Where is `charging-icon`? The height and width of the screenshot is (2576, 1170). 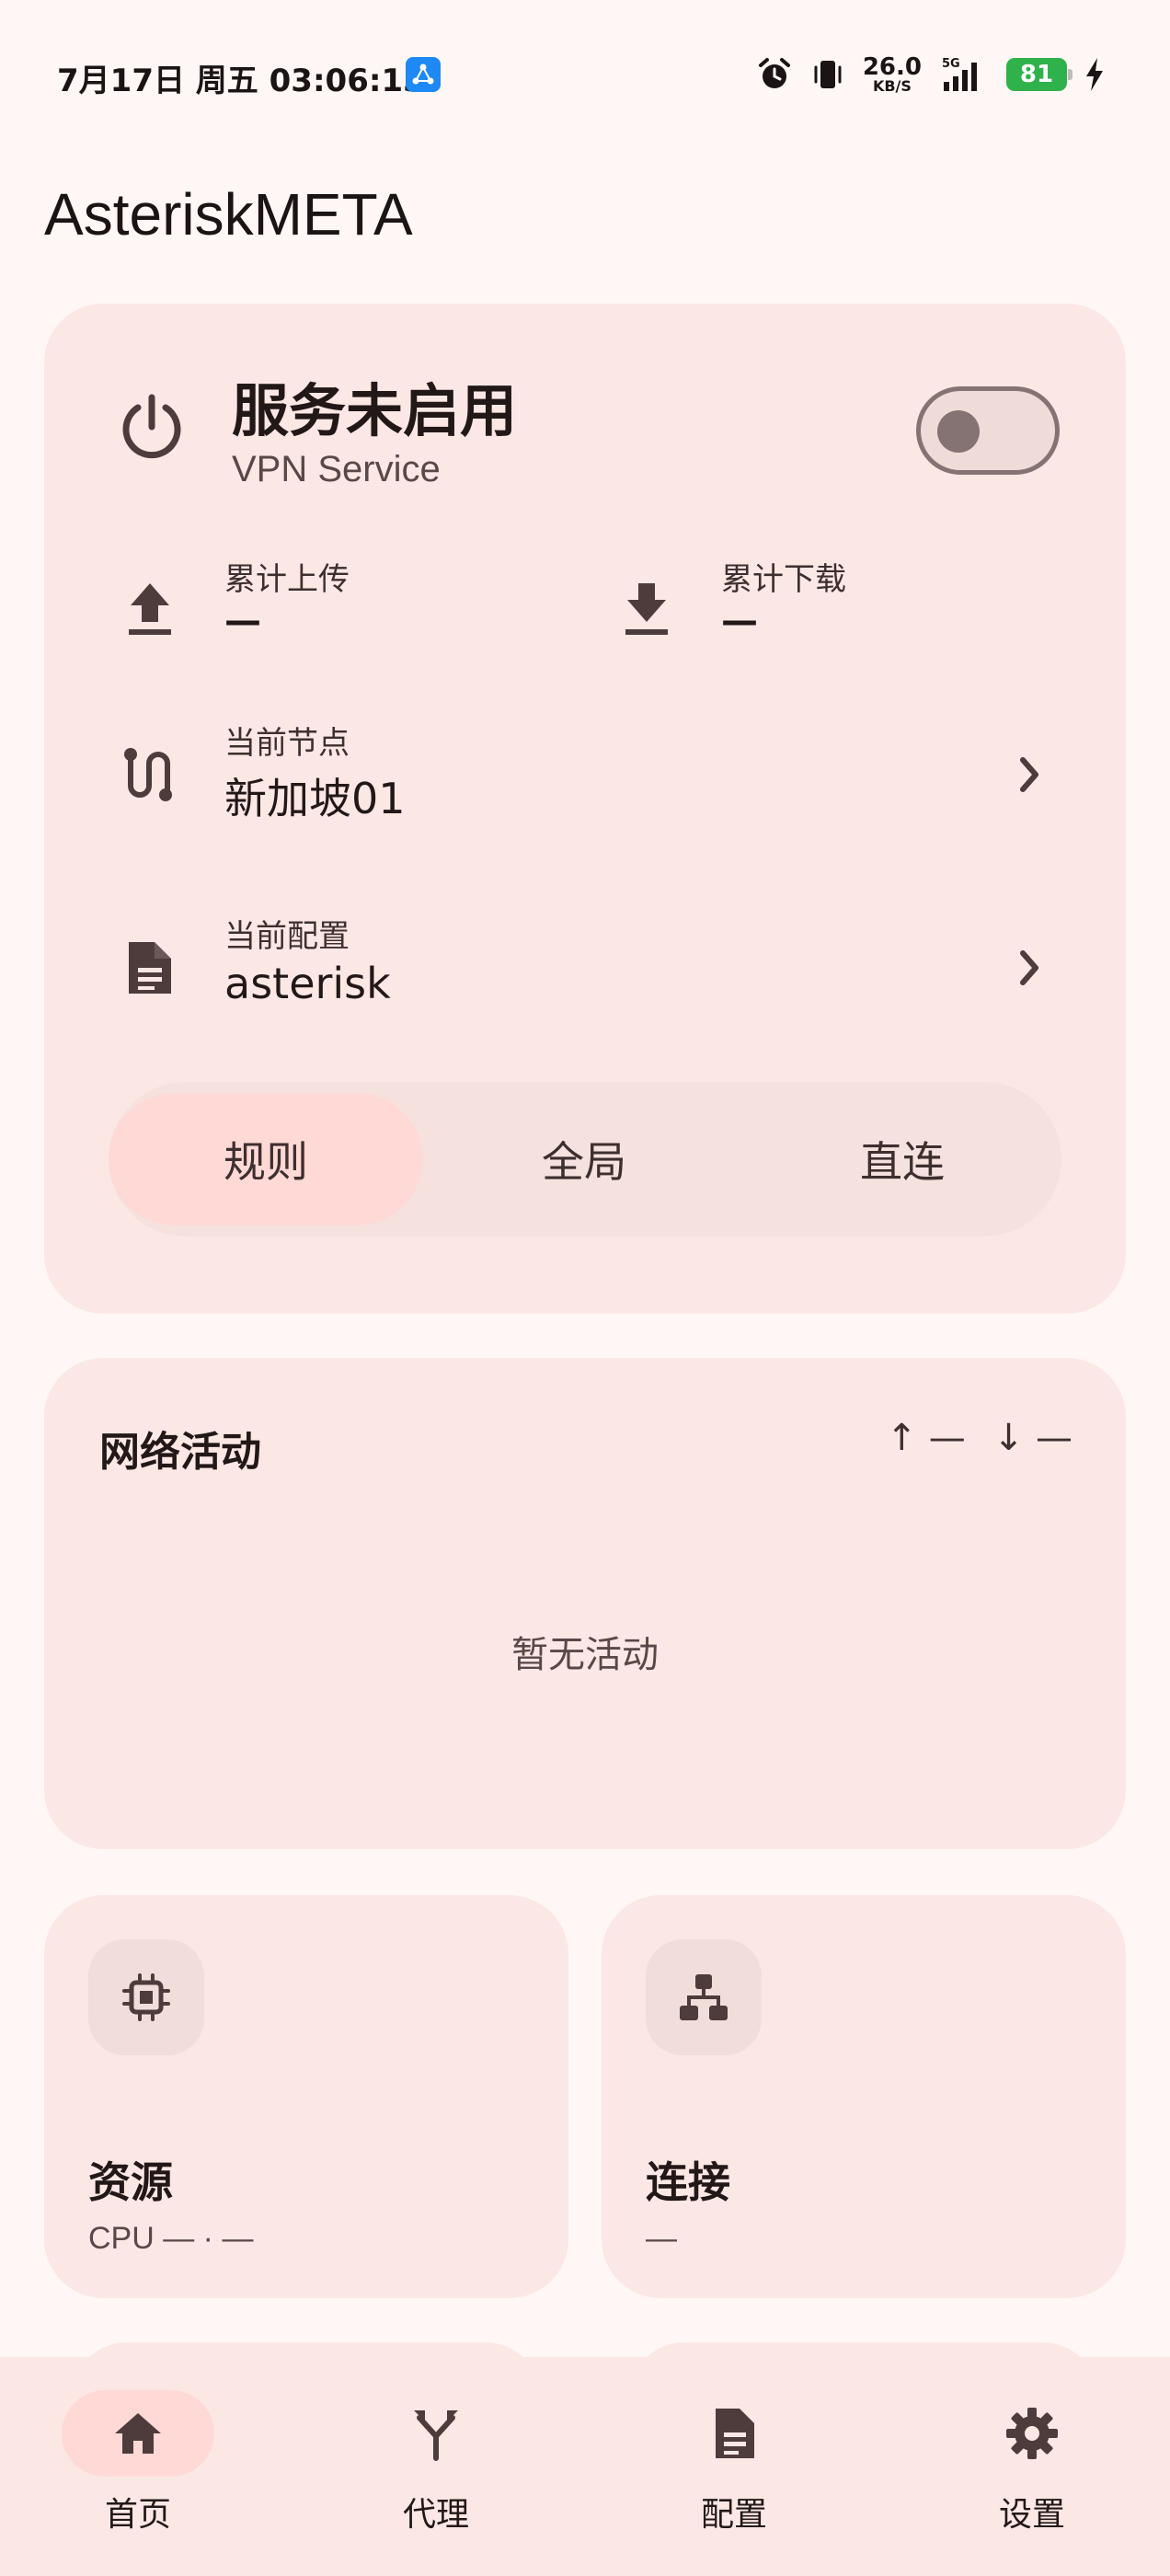
charging-icon is located at coordinates (1094, 74).